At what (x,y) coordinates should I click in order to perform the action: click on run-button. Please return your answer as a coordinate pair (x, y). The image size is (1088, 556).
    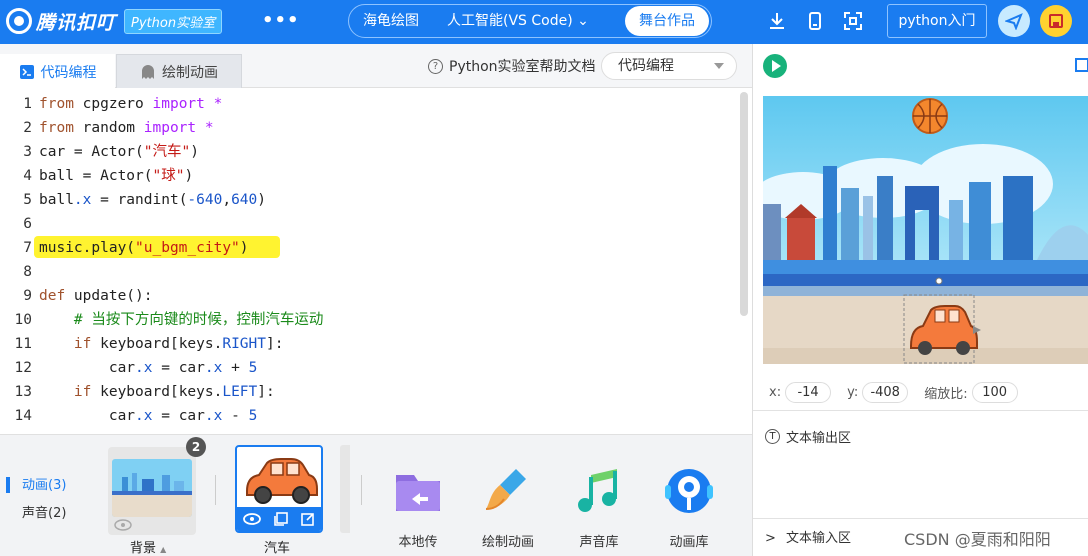
    Looking at the image, I should click on (775, 66).